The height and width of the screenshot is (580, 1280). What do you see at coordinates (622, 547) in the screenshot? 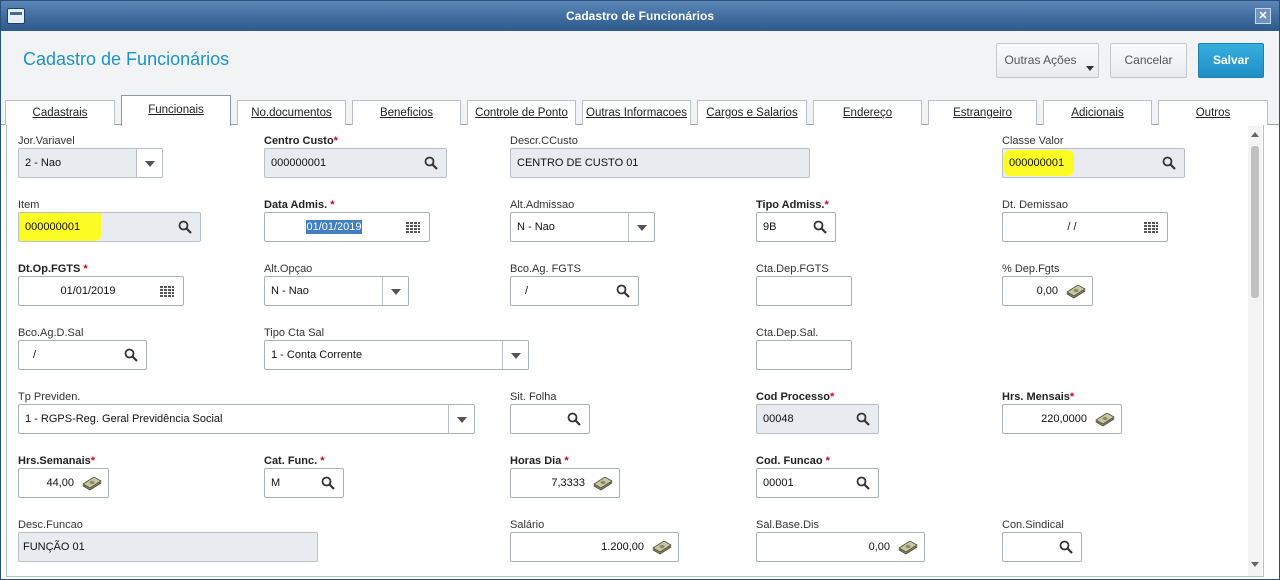
I see `salario-value: 1.200,00` at bounding box center [622, 547].